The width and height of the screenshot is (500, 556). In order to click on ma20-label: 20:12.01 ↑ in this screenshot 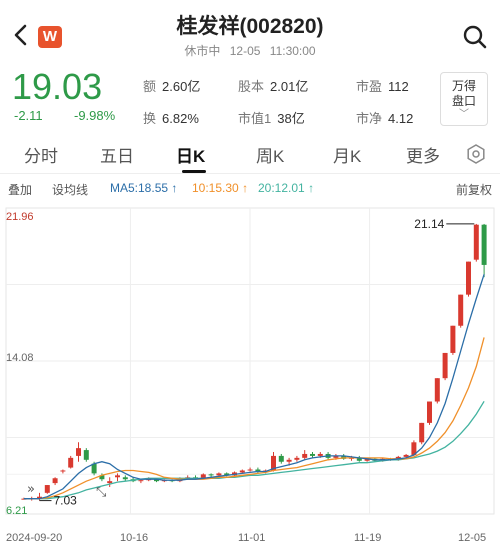, I will do `click(286, 188)`.